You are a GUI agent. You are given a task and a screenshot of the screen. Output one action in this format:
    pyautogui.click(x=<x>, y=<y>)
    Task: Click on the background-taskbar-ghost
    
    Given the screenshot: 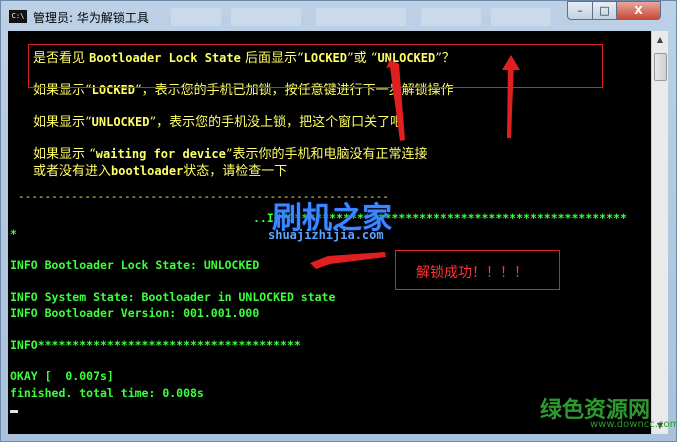 What is the action you would take?
    pyautogui.click(x=366, y=17)
    